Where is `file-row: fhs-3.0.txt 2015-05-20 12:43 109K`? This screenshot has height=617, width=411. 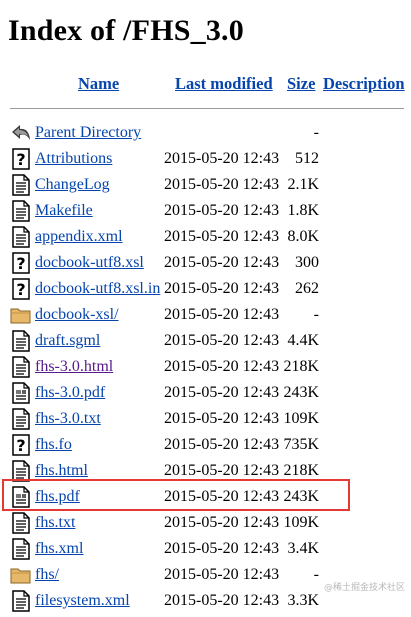 file-row: fhs-3.0.txt 2015-05-20 12:43 109K is located at coordinates (205, 419).